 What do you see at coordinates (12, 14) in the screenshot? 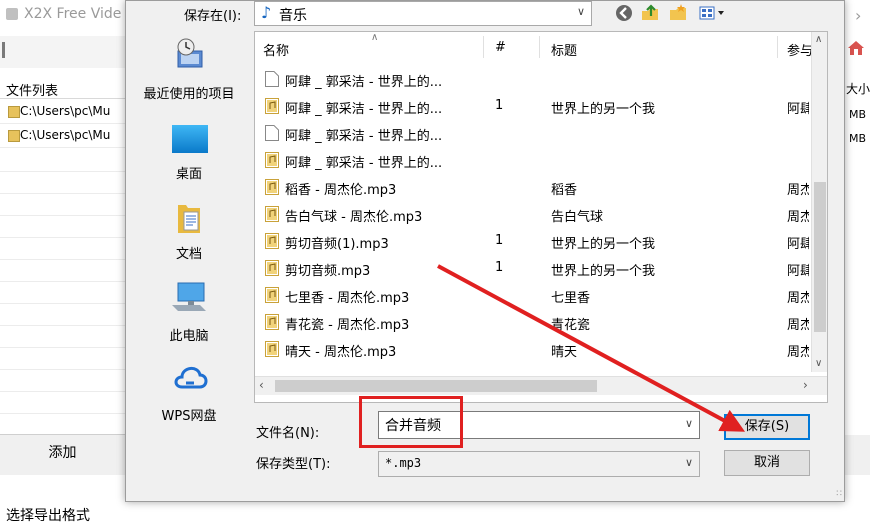
I see `app-logo-icon` at bounding box center [12, 14].